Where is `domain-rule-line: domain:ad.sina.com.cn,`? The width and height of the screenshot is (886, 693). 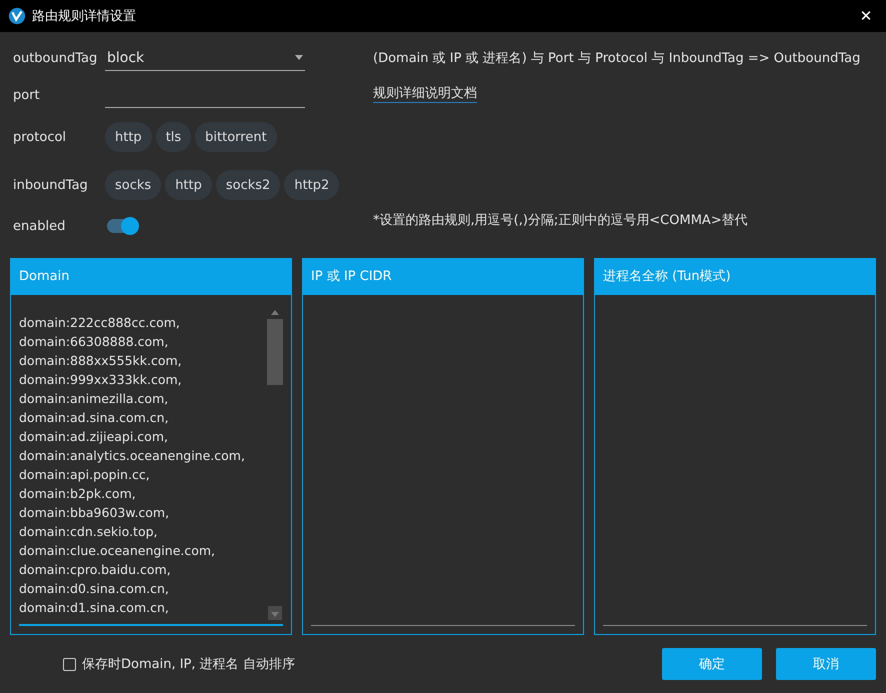
domain-rule-line: domain:ad.sina.com.cn, is located at coordinates (94, 418).